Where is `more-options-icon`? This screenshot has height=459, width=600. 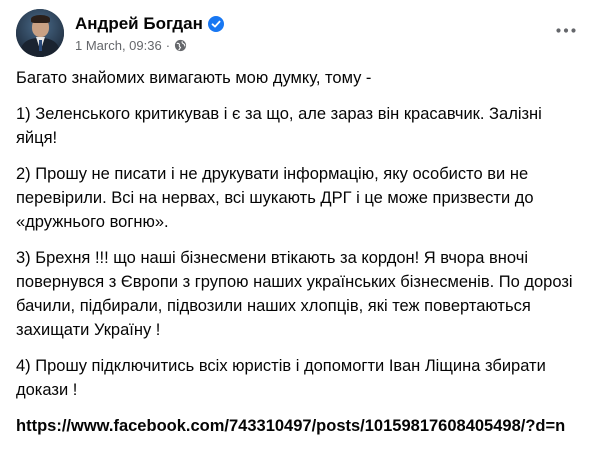 more-options-icon is located at coordinates (566, 30).